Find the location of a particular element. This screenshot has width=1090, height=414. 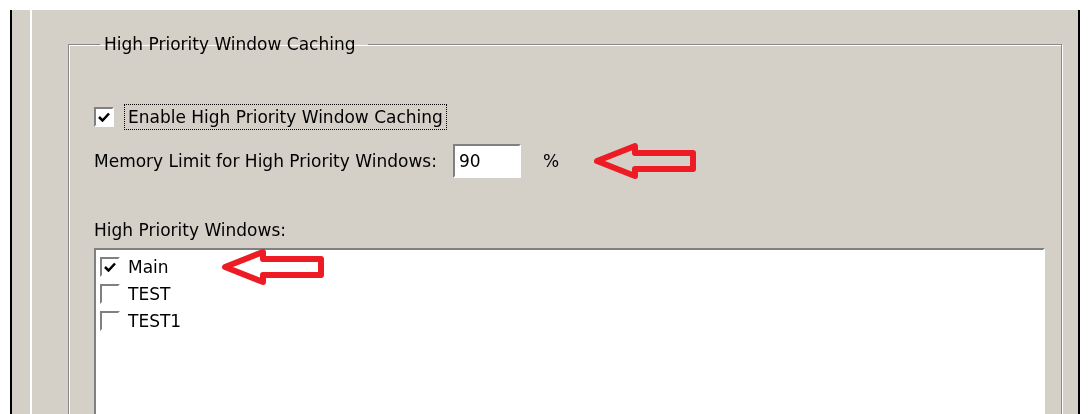

list-label: High Priority Windows: is located at coordinates (190, 230).